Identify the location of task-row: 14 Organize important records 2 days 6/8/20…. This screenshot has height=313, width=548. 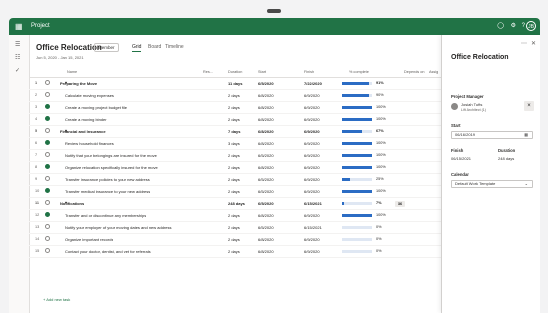
(235, 240).